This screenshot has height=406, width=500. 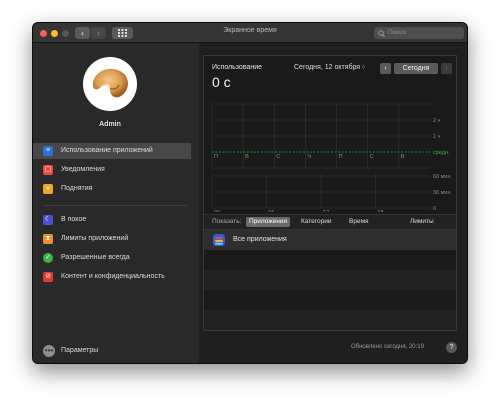 What do you see at coordinates (237, 67) in the screenshot?
I see `usage-label: Использование` at bounding box center [237, 67].